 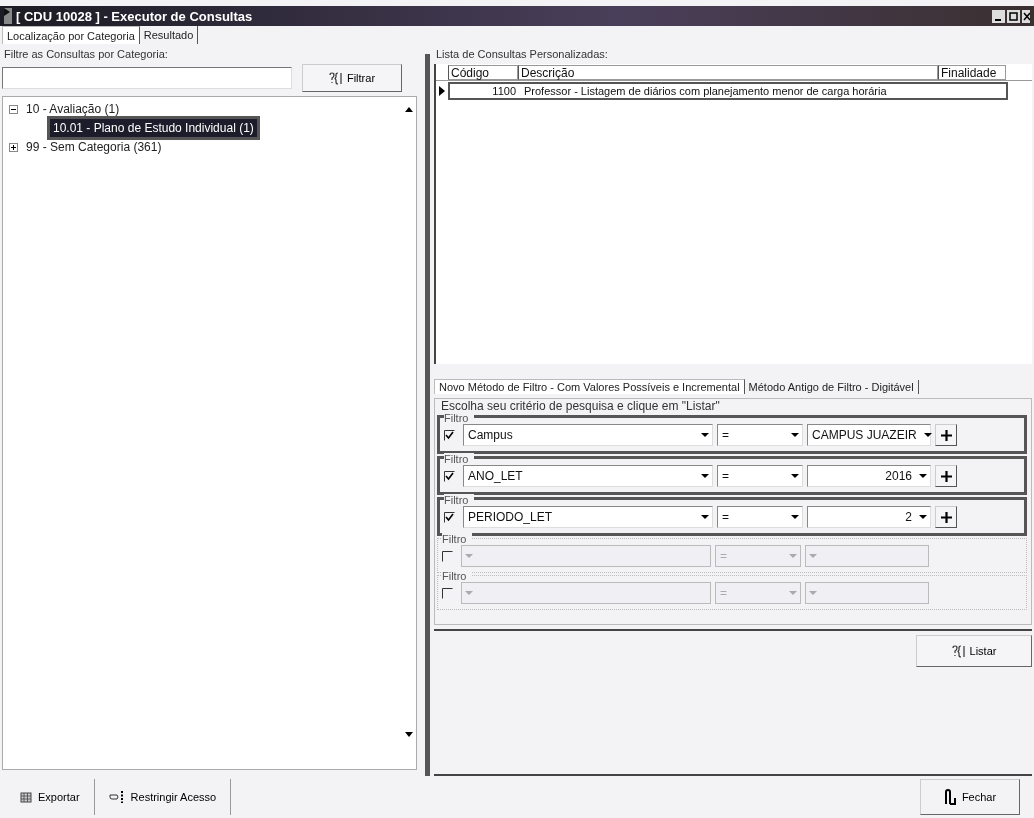 What do you see at coordinates (8, 16) in the screenshot?
I see `app-icon` at bounding box center [8, 16].